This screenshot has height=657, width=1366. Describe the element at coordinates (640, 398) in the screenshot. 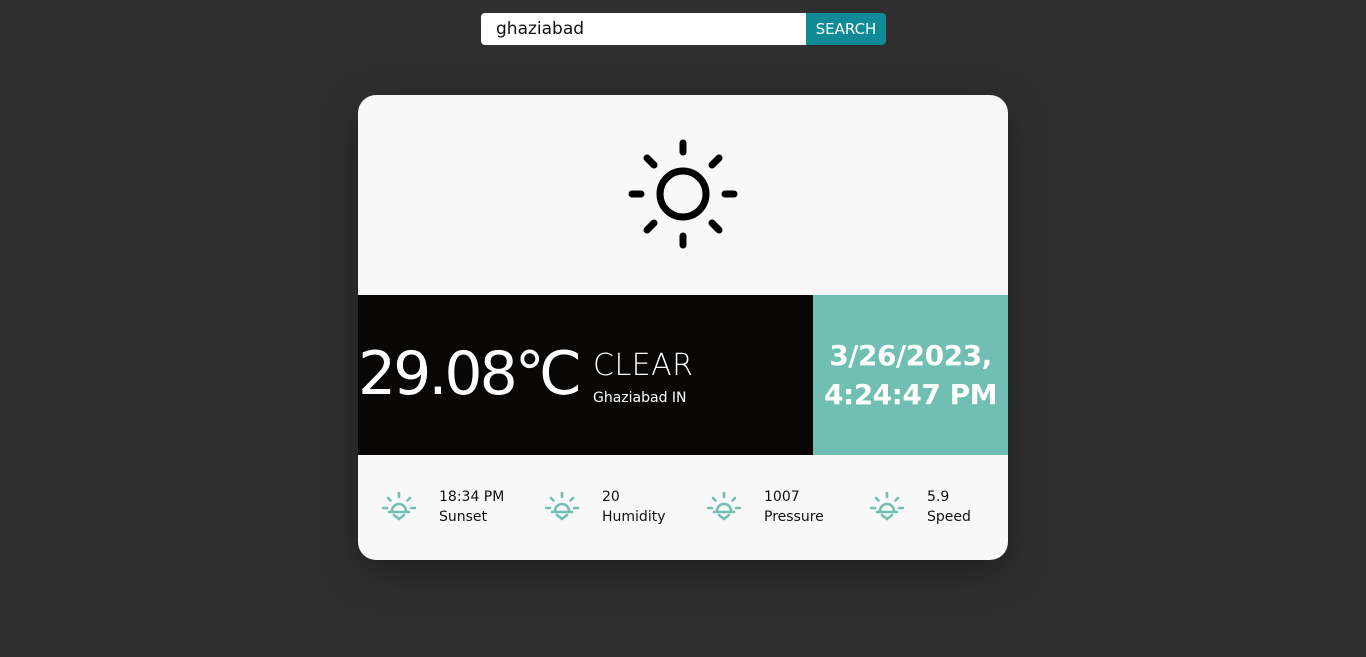

I see `weather-location: Ghaziabad IN` at that location.